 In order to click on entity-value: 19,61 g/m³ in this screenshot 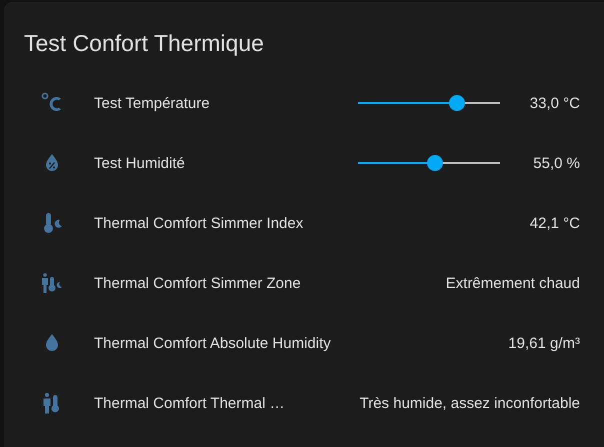, I will do `click(544, 343)`.